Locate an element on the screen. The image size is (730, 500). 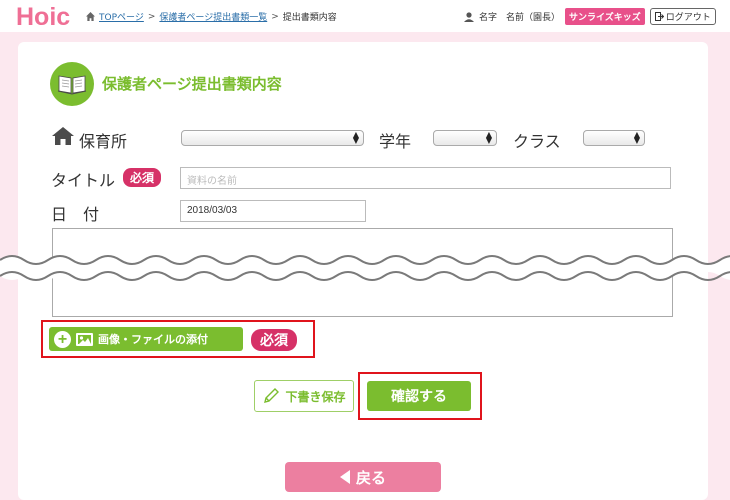
book-icon is located at coordinates (72, 84).